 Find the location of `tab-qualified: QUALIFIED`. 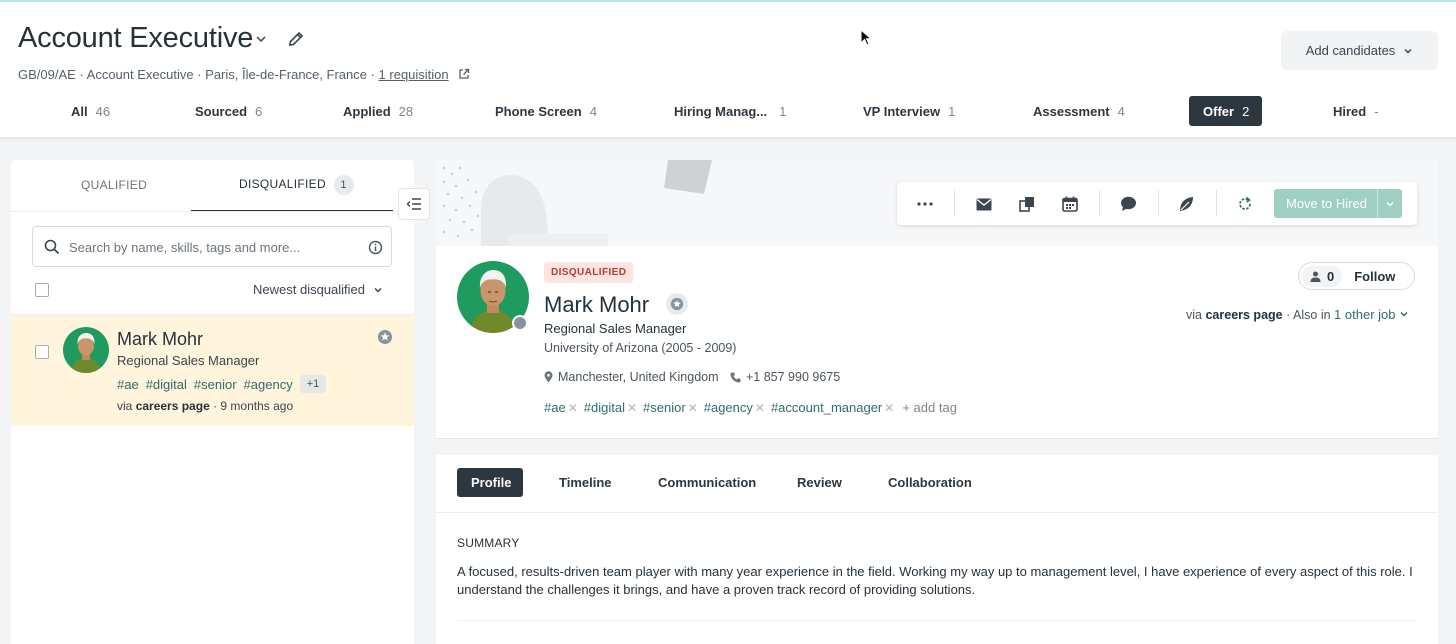

tab-qualified: QUALIFIED is located at coordinates (114, 185).